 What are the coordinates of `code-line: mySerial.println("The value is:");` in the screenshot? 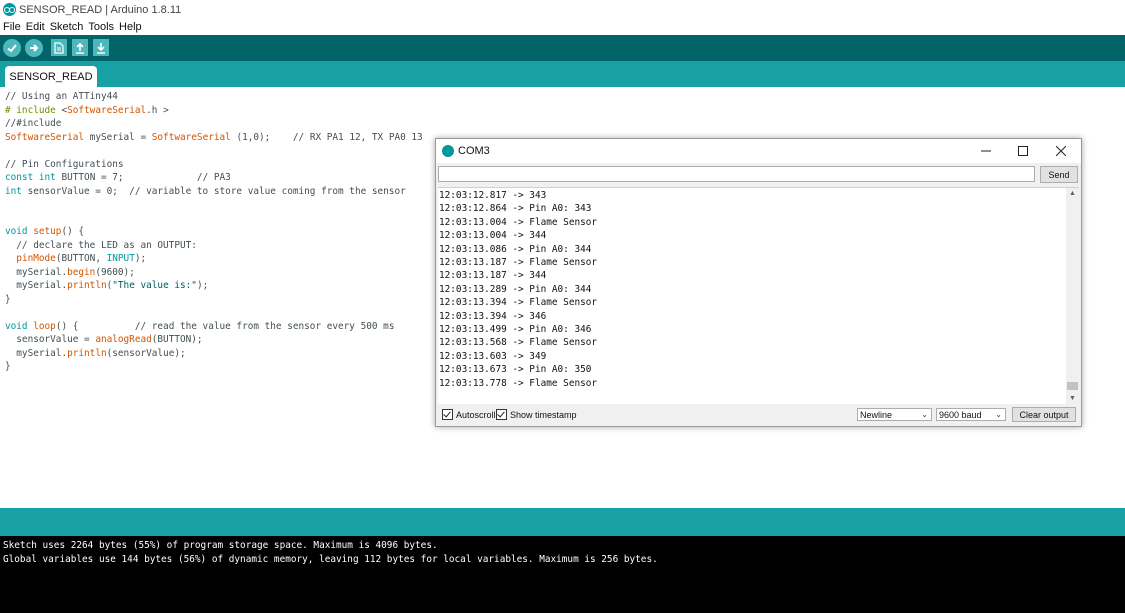 It's located at (214, 286).